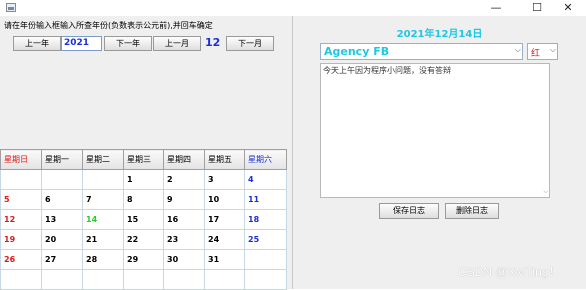  I want to click on day-cell: 10, so click(224, 199).